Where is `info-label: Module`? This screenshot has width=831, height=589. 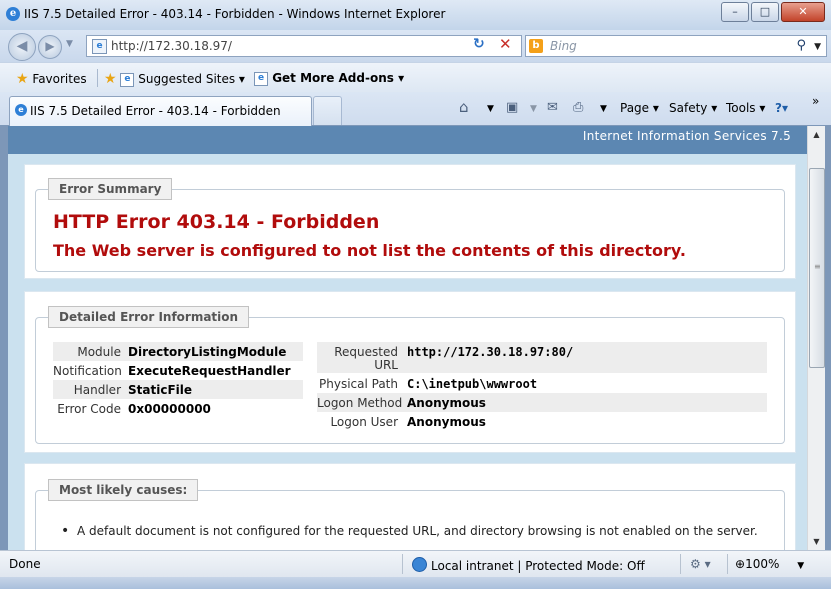 info-label: Module is located at coordinates (99, 352).